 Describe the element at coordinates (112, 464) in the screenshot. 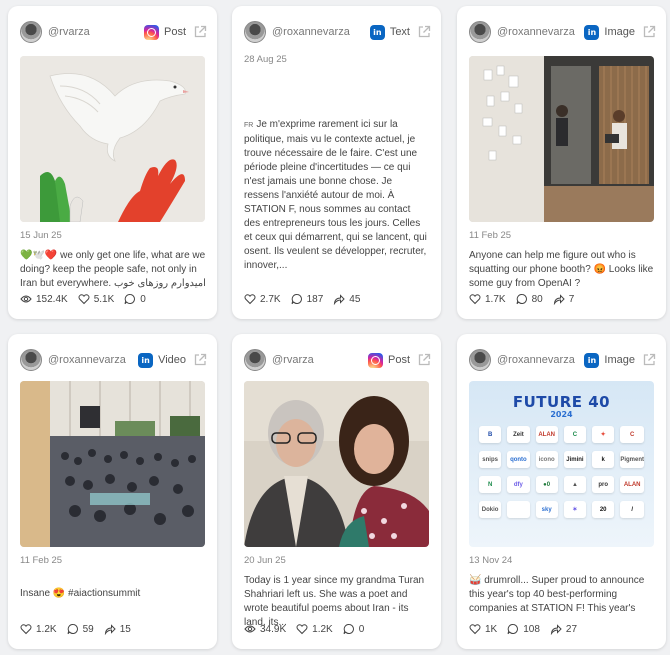

I see `post-video` at that location.